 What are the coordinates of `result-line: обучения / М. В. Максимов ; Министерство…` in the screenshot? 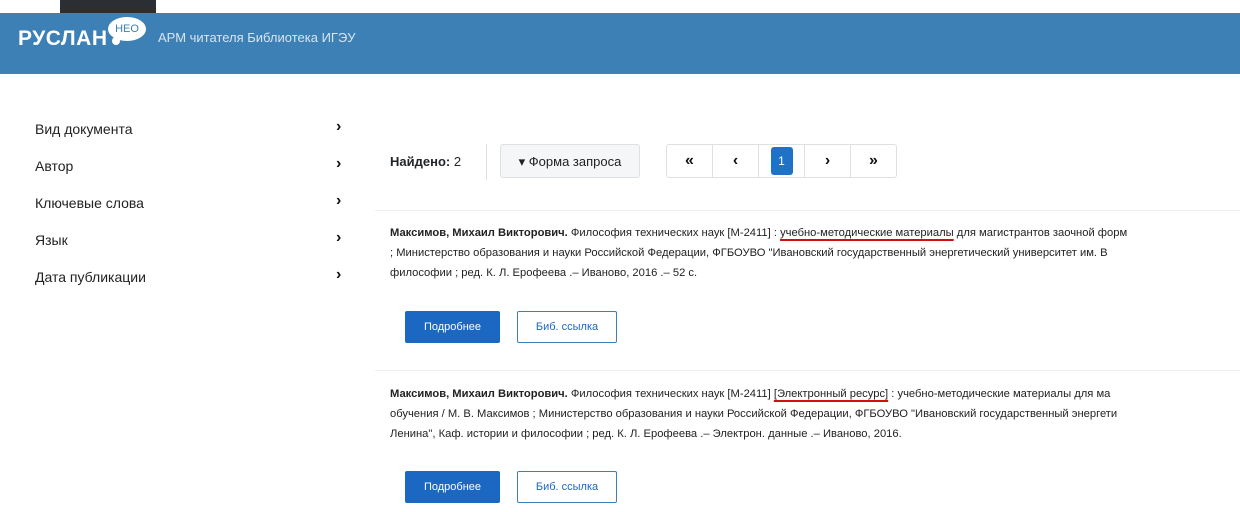 It's located at (754, 414).